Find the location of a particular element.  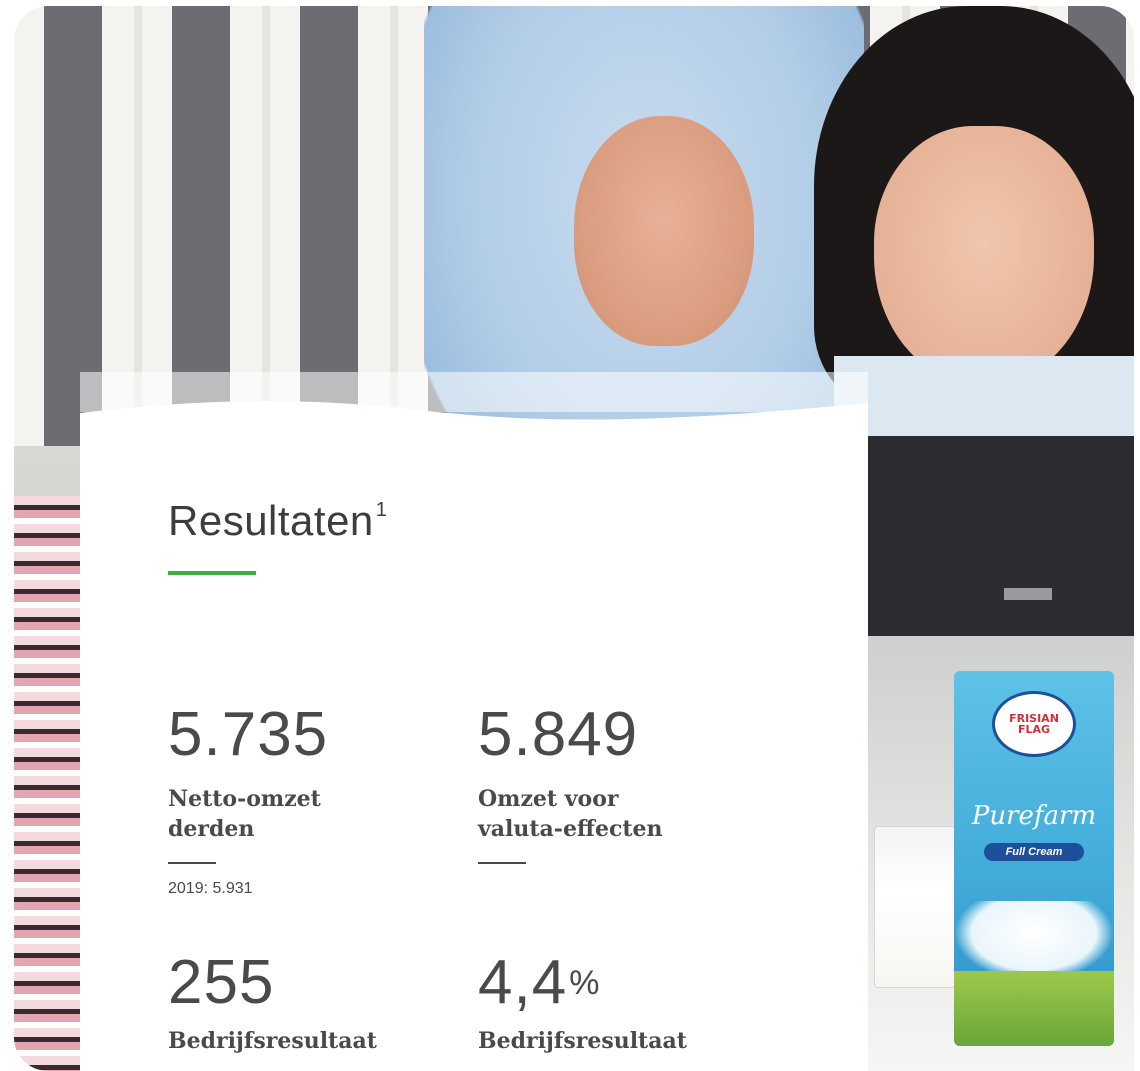

card-title-text: Resultaten is located at coordinates (271, 520).